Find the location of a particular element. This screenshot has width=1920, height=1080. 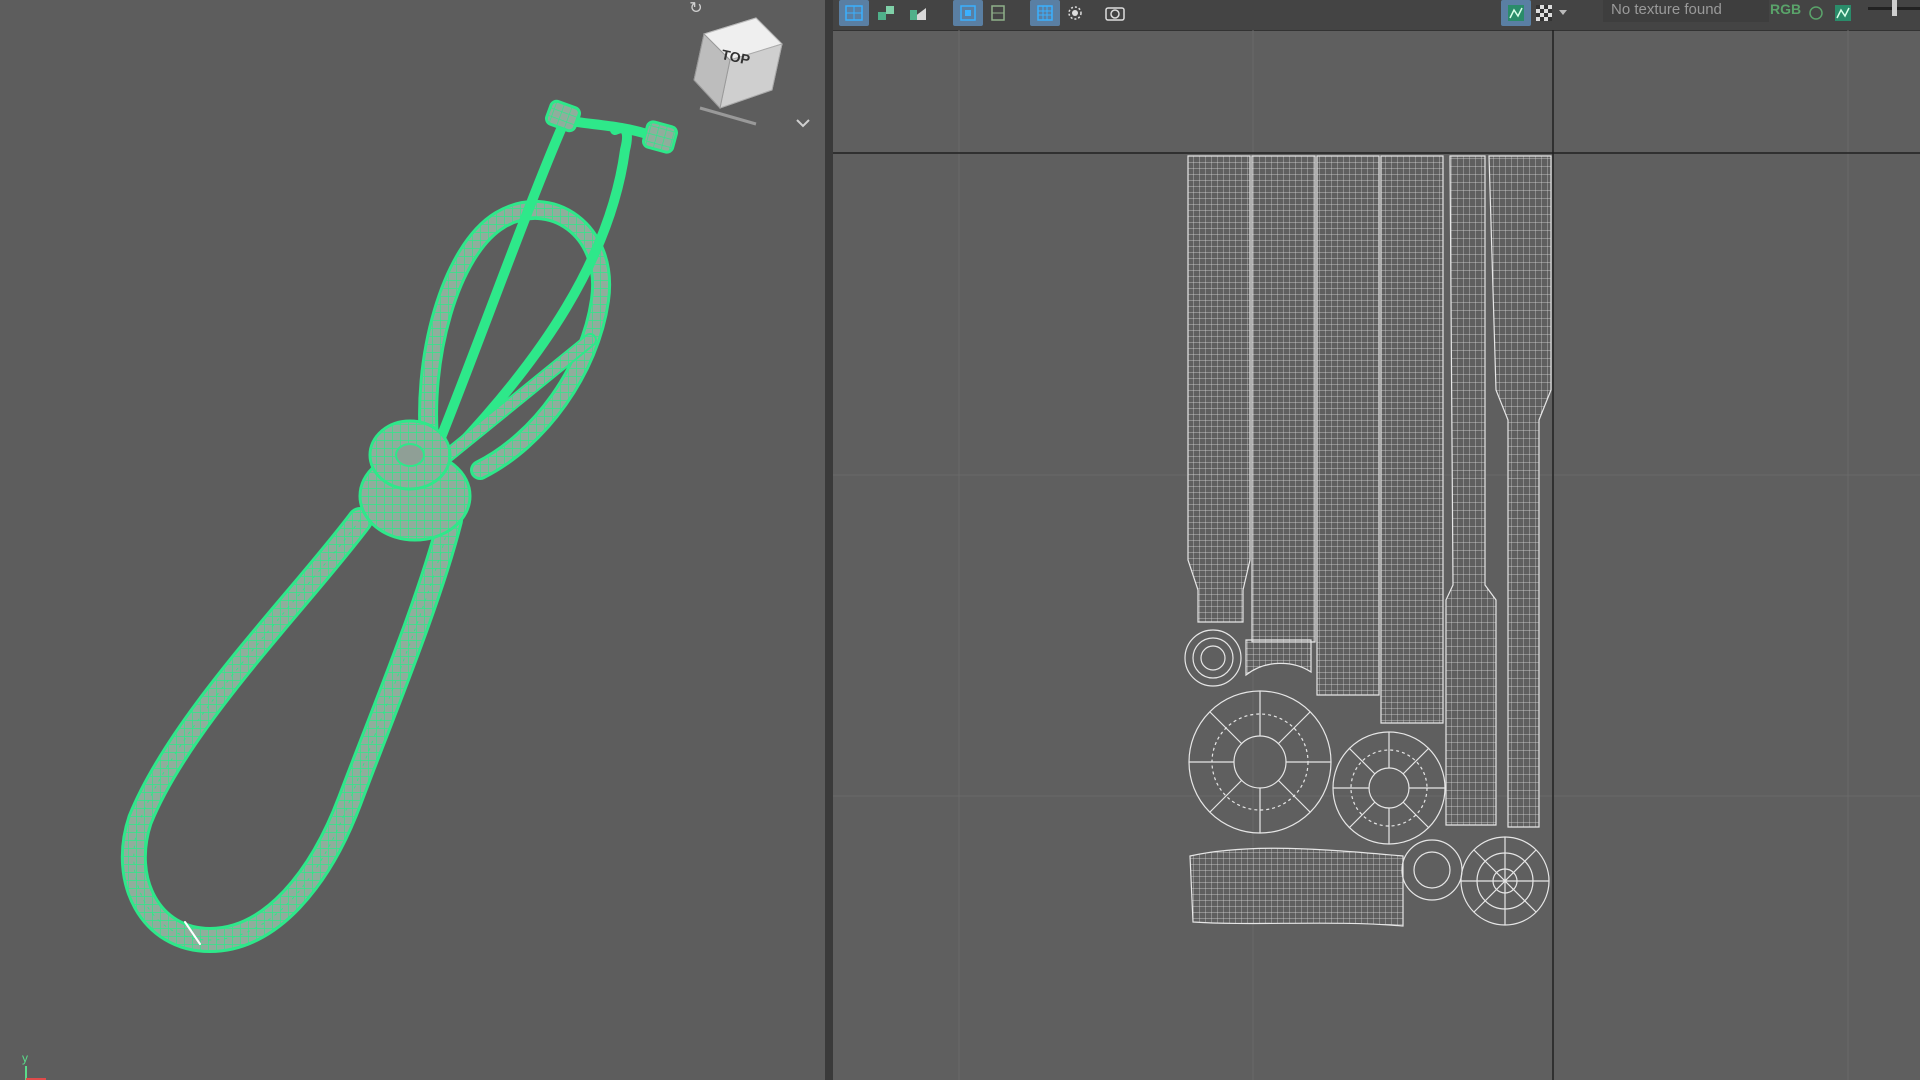

exposure-slider-thumb is located at coordinates (1894, 8).